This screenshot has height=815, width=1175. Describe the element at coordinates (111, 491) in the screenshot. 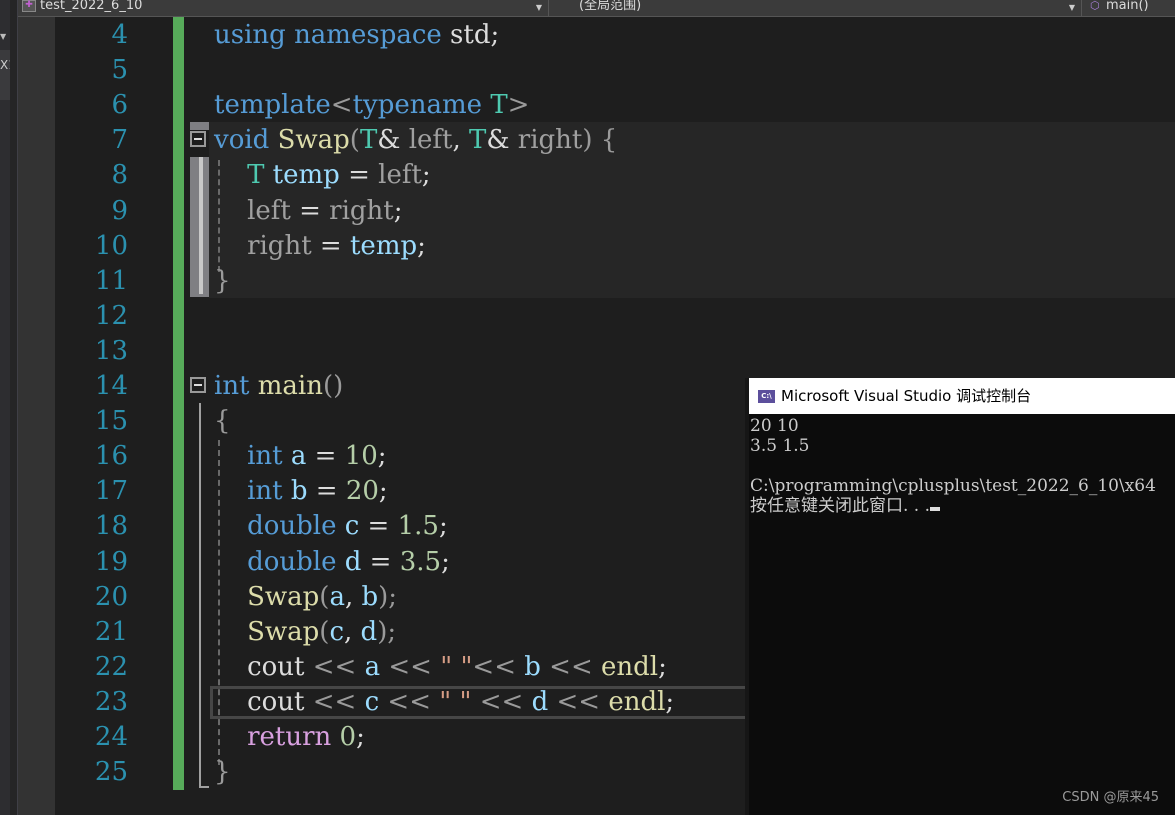

I see `line-number: 17` at that location.